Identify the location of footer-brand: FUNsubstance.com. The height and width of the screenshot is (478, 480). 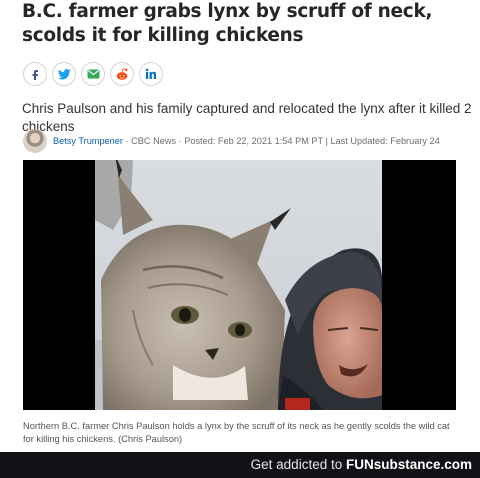
(409, 464).